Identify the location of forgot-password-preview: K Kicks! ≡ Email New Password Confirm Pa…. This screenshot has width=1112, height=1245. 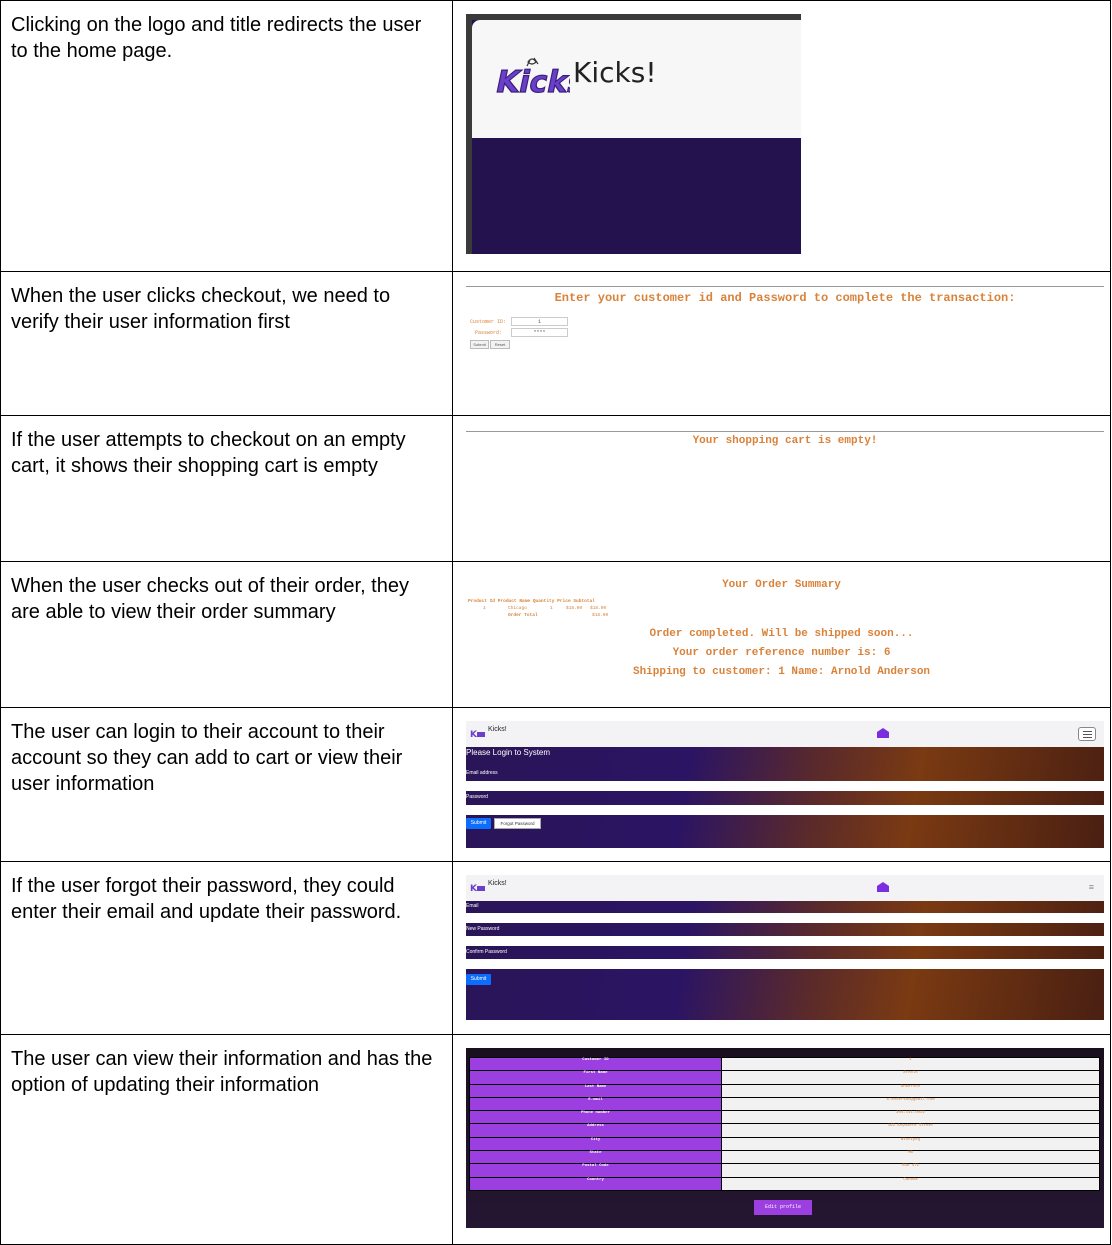
(785, 947).